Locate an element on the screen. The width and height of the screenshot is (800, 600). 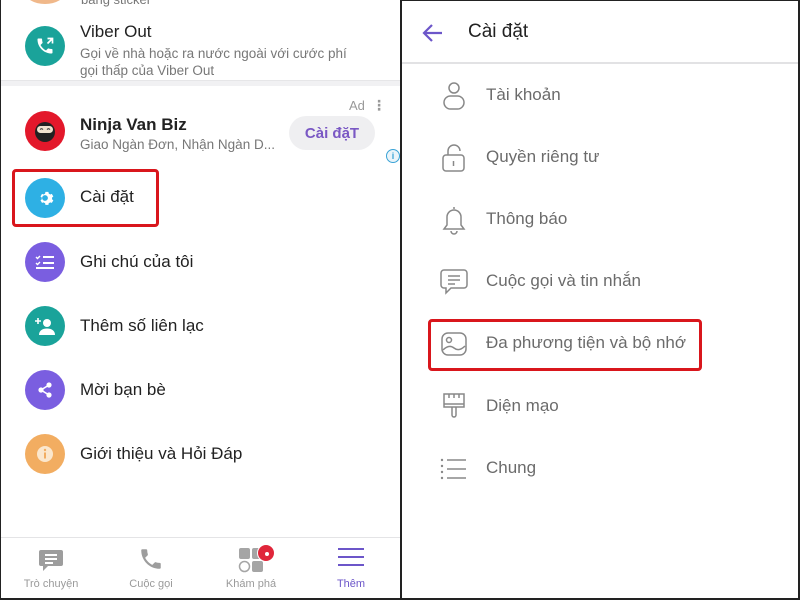
ad-badge: Ad is located at coordinates (357, 105).